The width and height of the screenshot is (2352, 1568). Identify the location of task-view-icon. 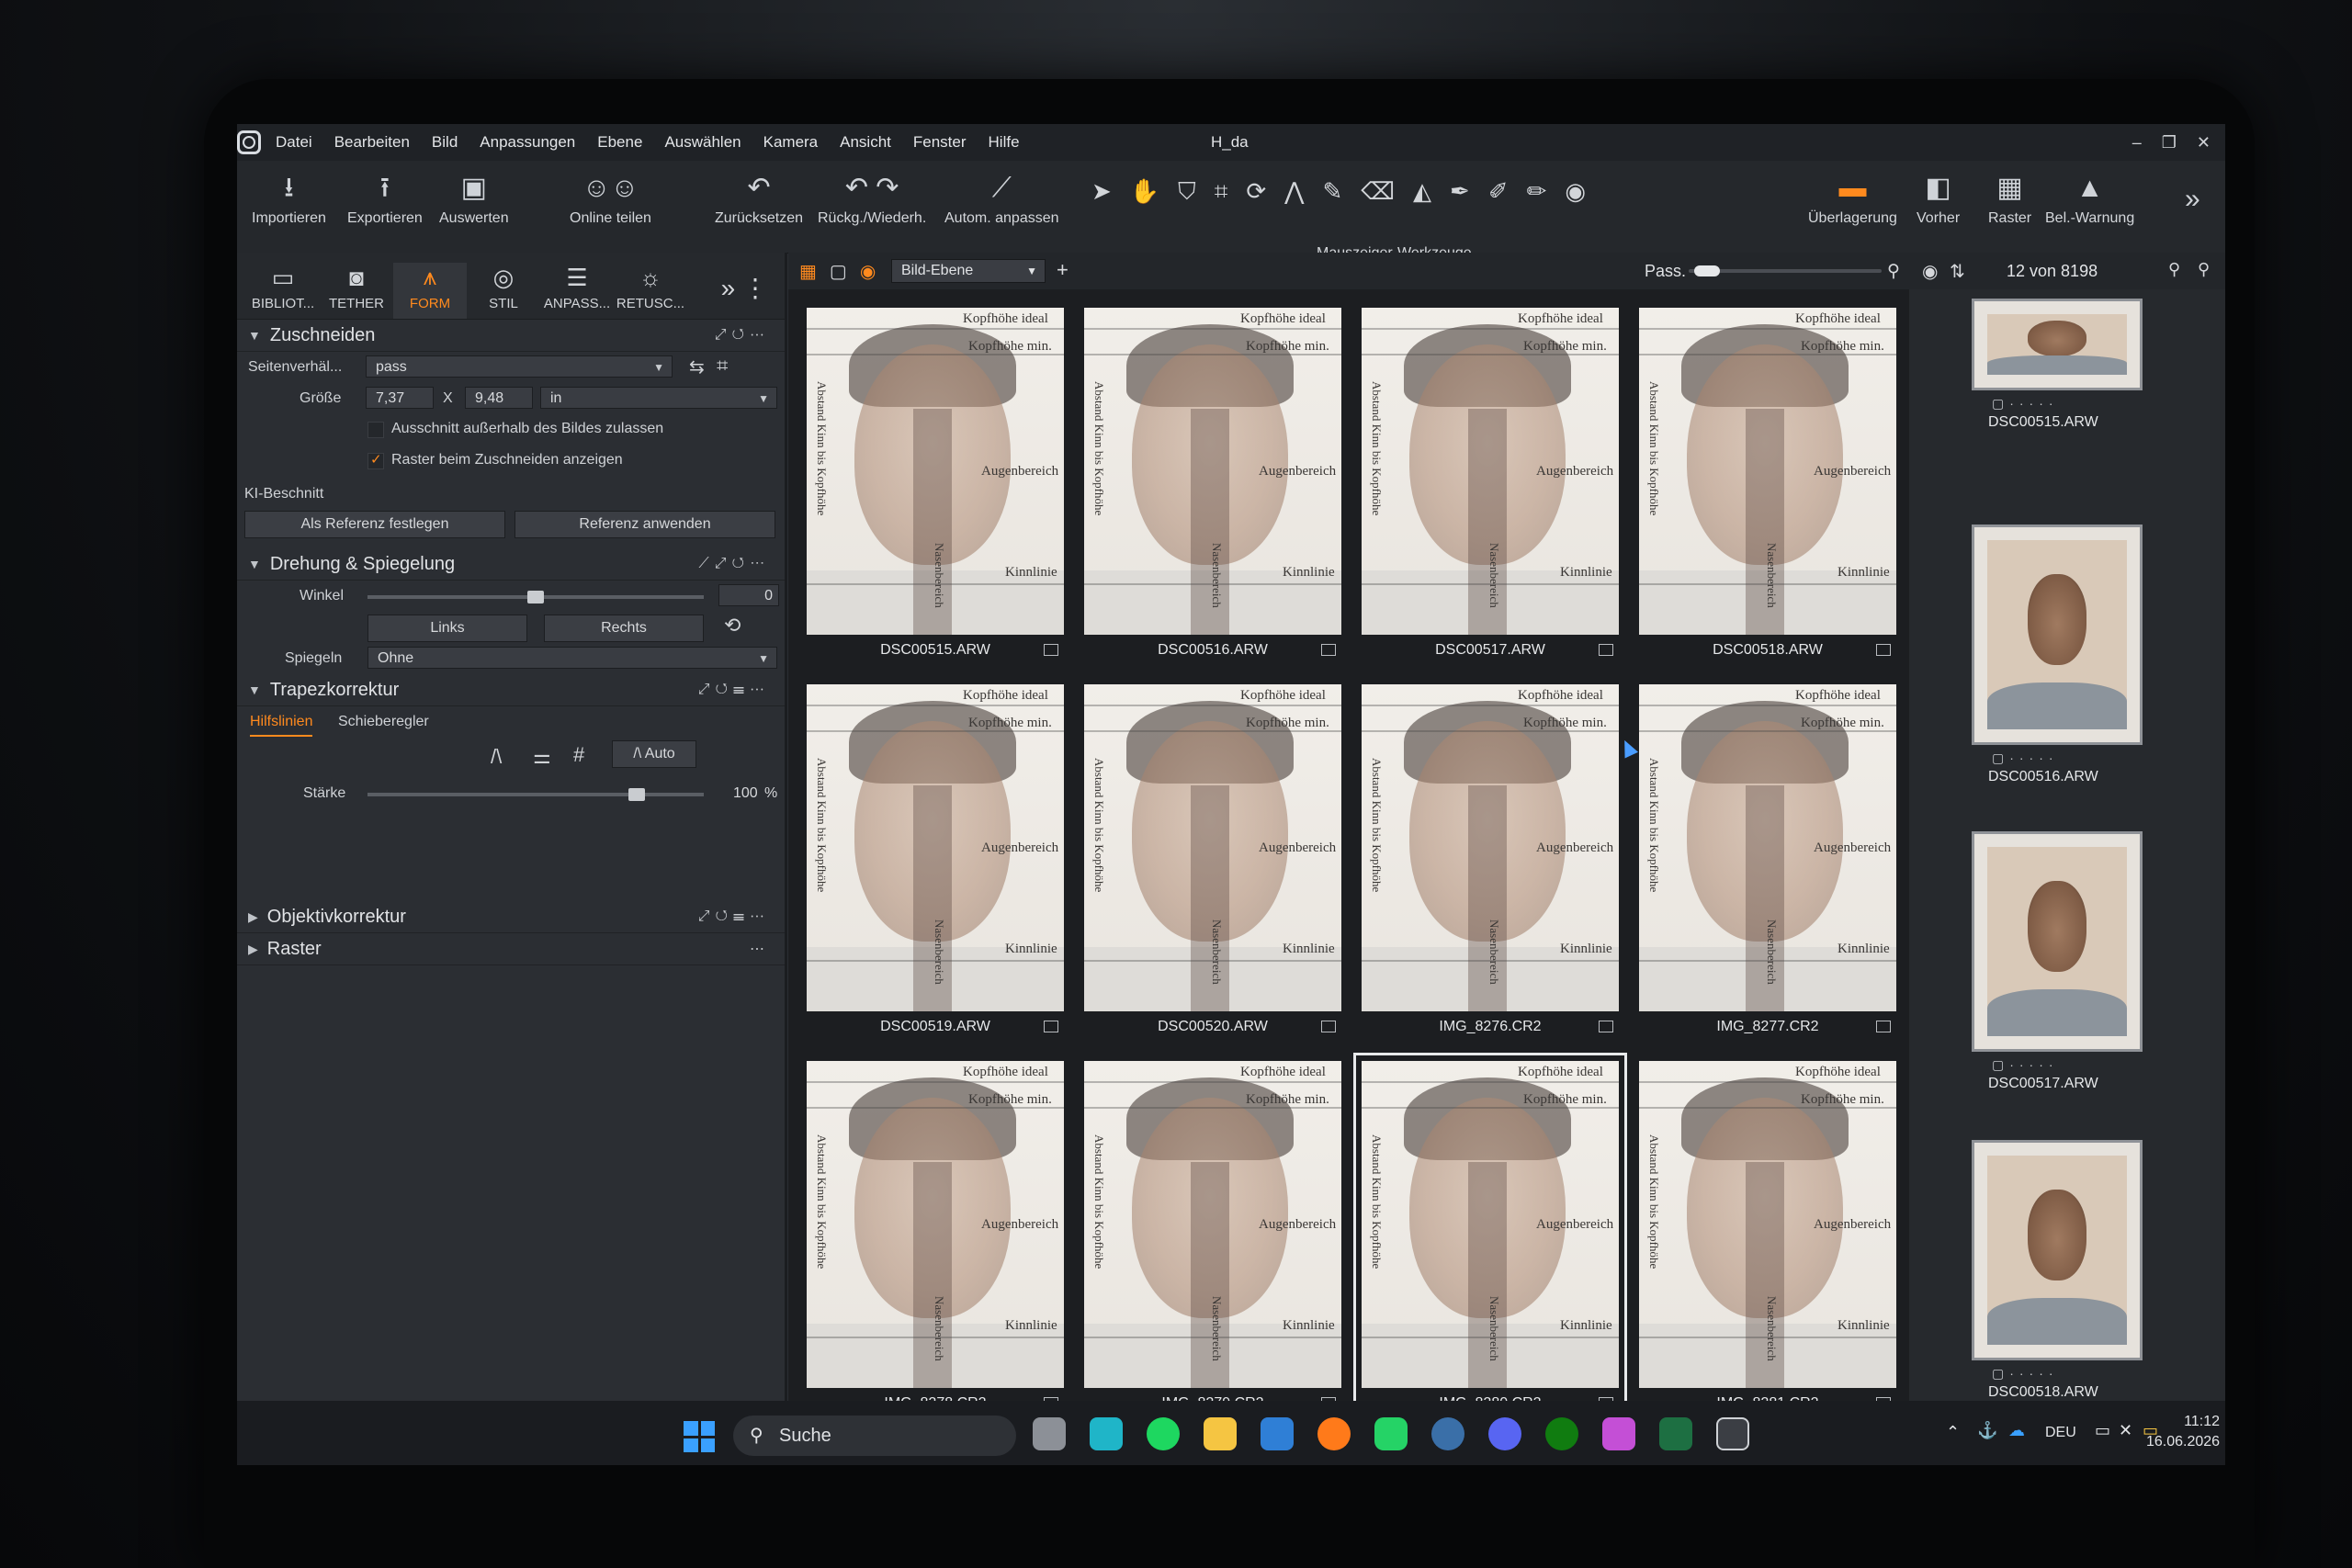
(1049, 1433).